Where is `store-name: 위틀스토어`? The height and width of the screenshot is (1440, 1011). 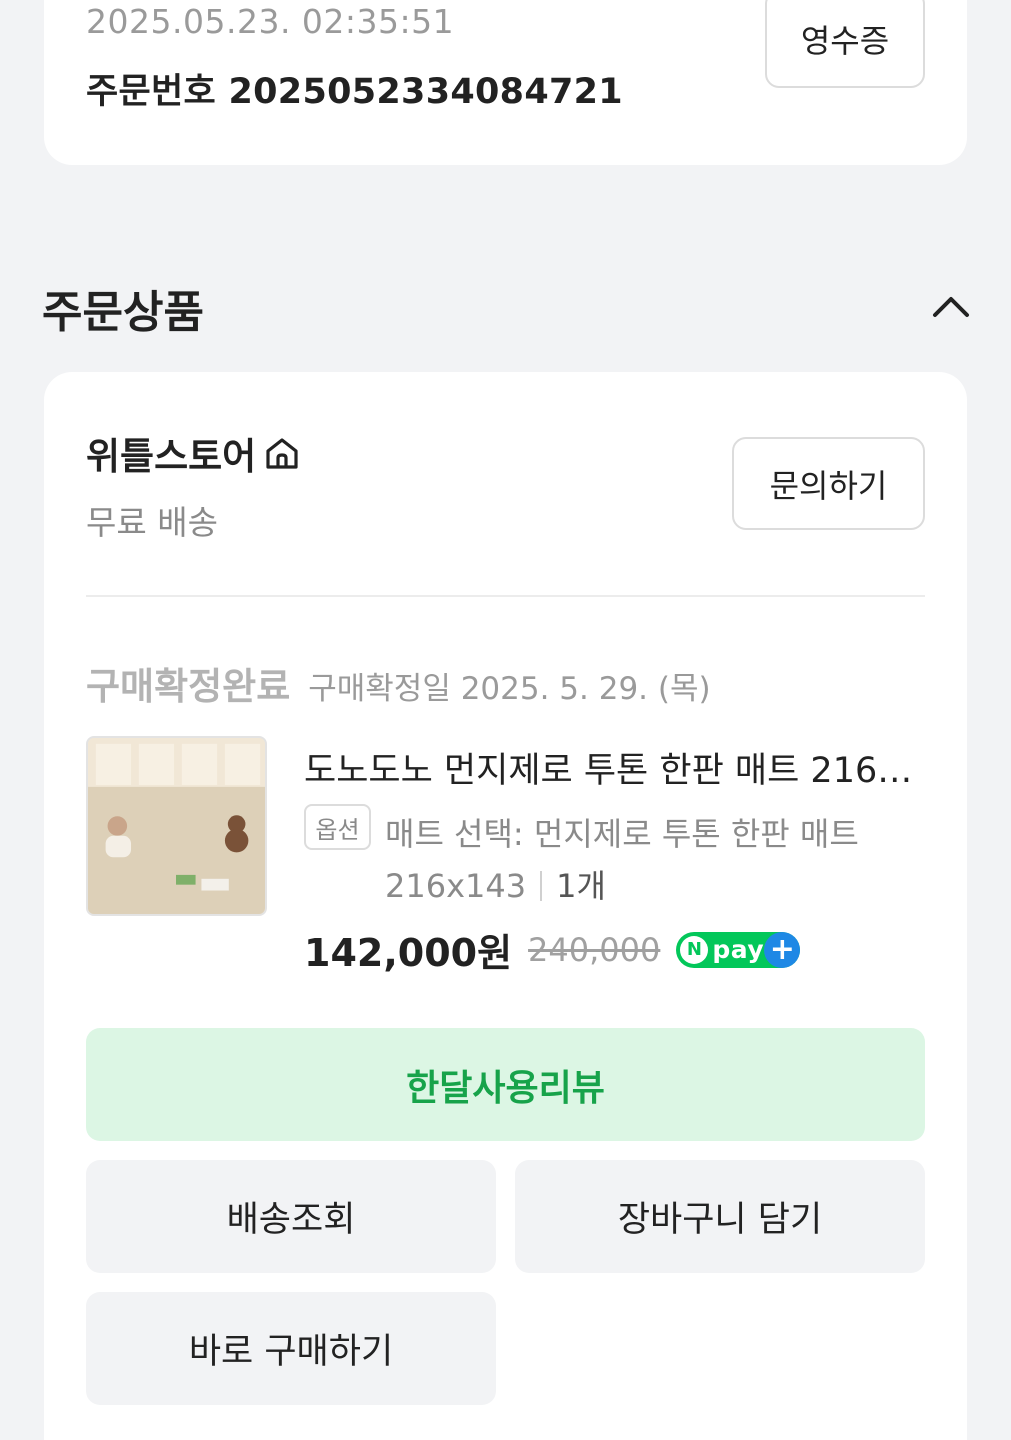
store-name: 위틀스토어 is located at coordinates (171, 453).